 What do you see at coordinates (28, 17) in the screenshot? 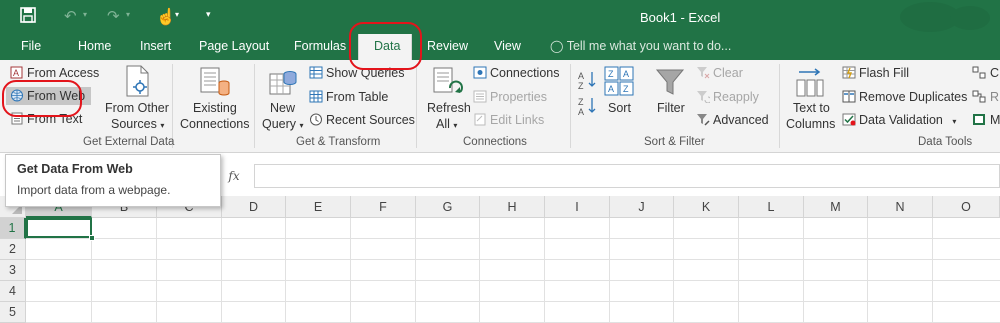
I see `save-icon` at bounding box center [28, 17].